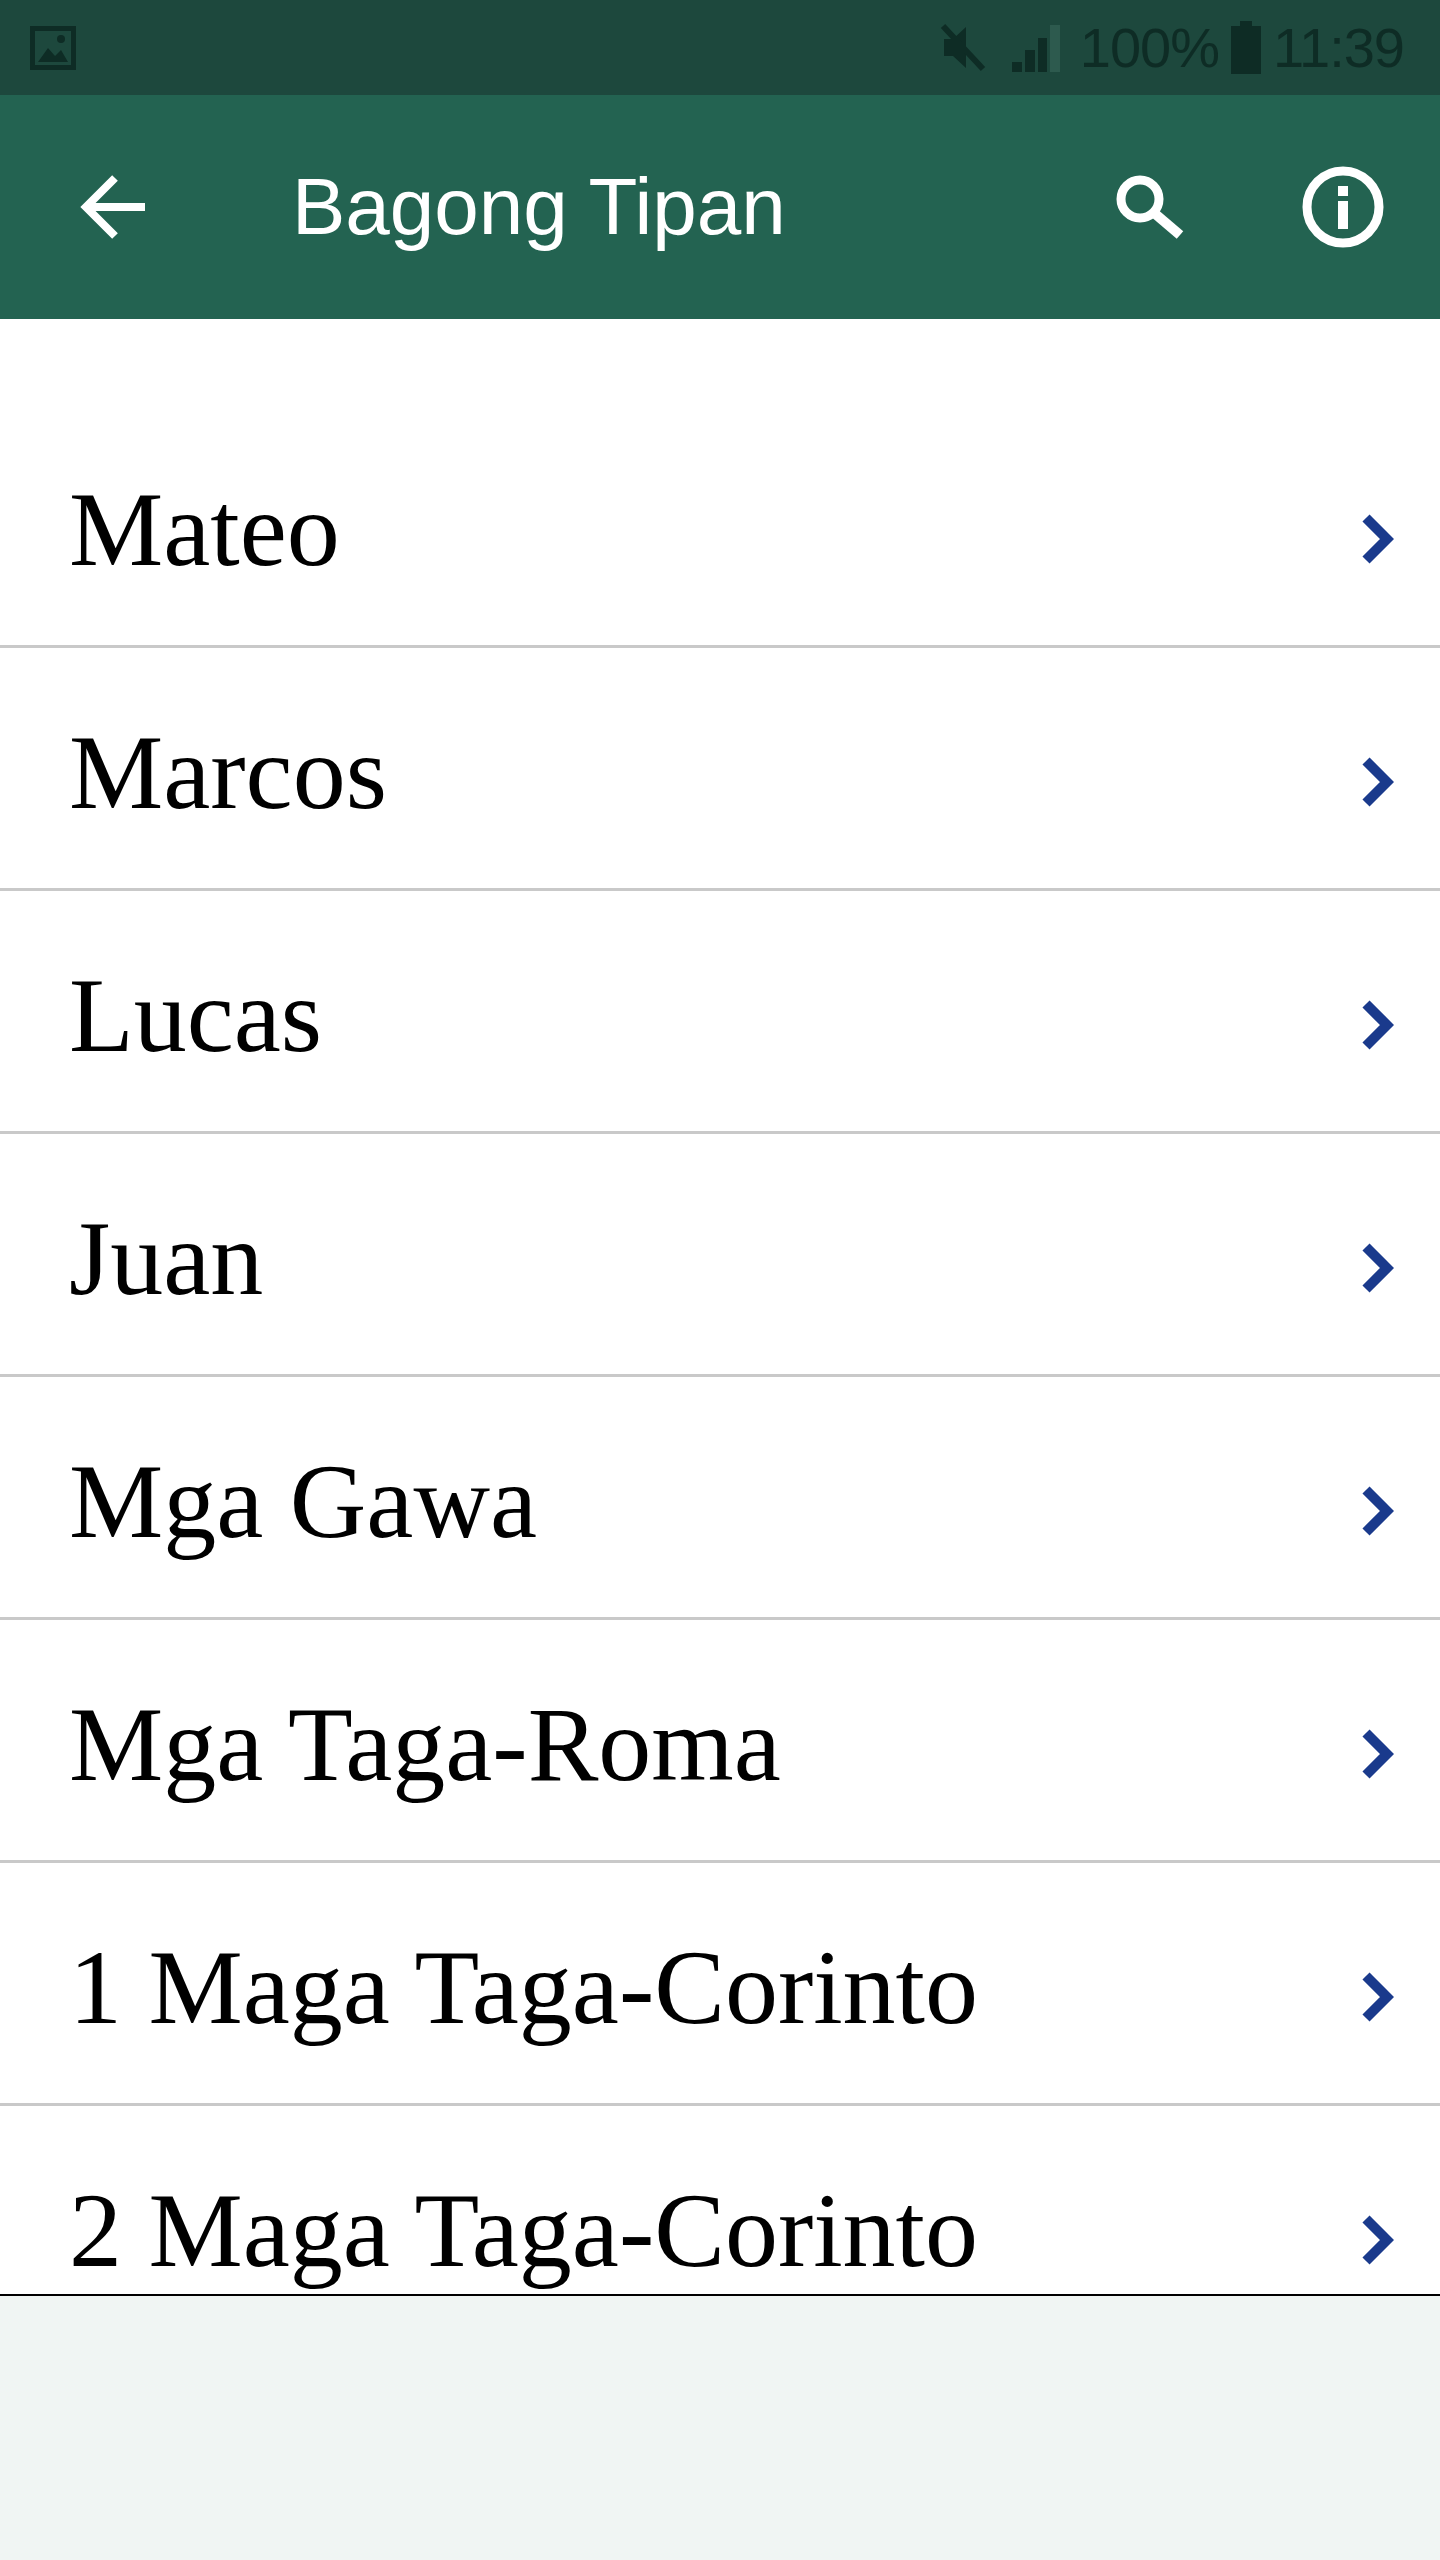 The image size is (1440, 2560). Describe the element at coordinates (53, 47) in the screenshot. I see `image-icon` at that location.